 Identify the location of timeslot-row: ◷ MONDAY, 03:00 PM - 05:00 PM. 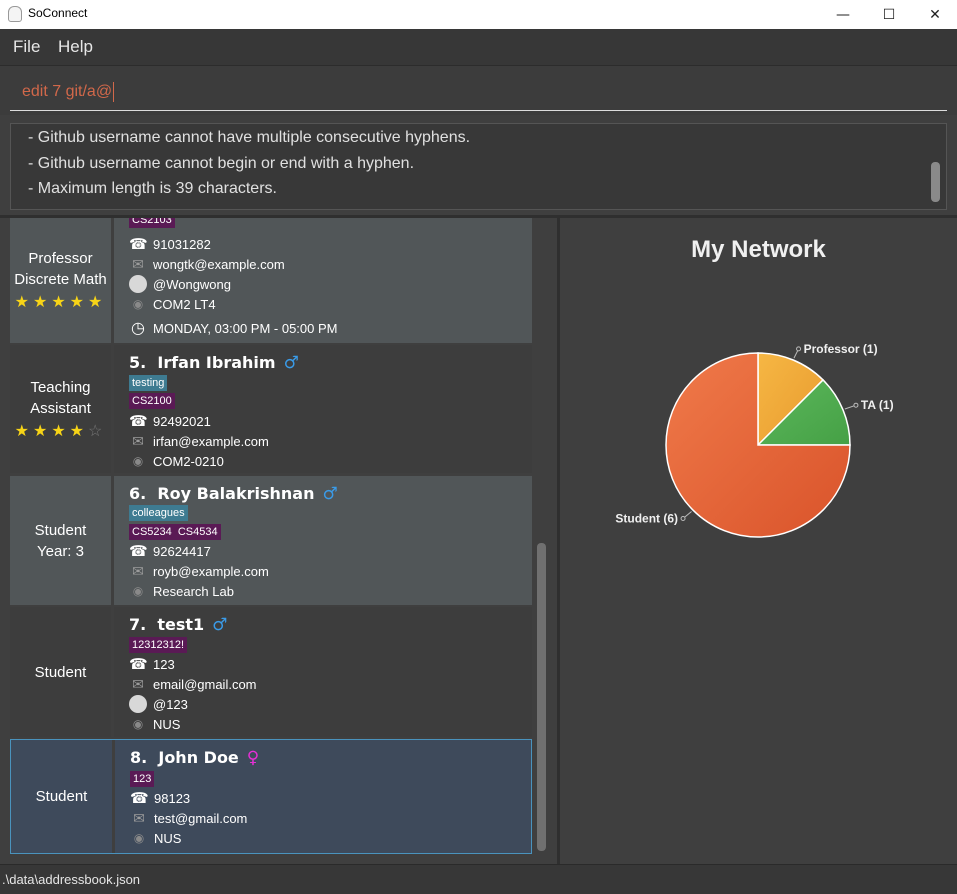
(233, 328).